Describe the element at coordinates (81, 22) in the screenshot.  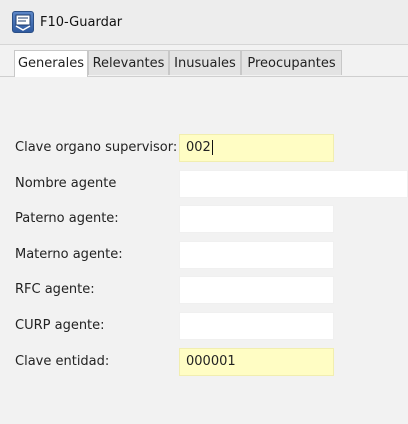
I see `save-button-label: F10-Guardar` at that location.